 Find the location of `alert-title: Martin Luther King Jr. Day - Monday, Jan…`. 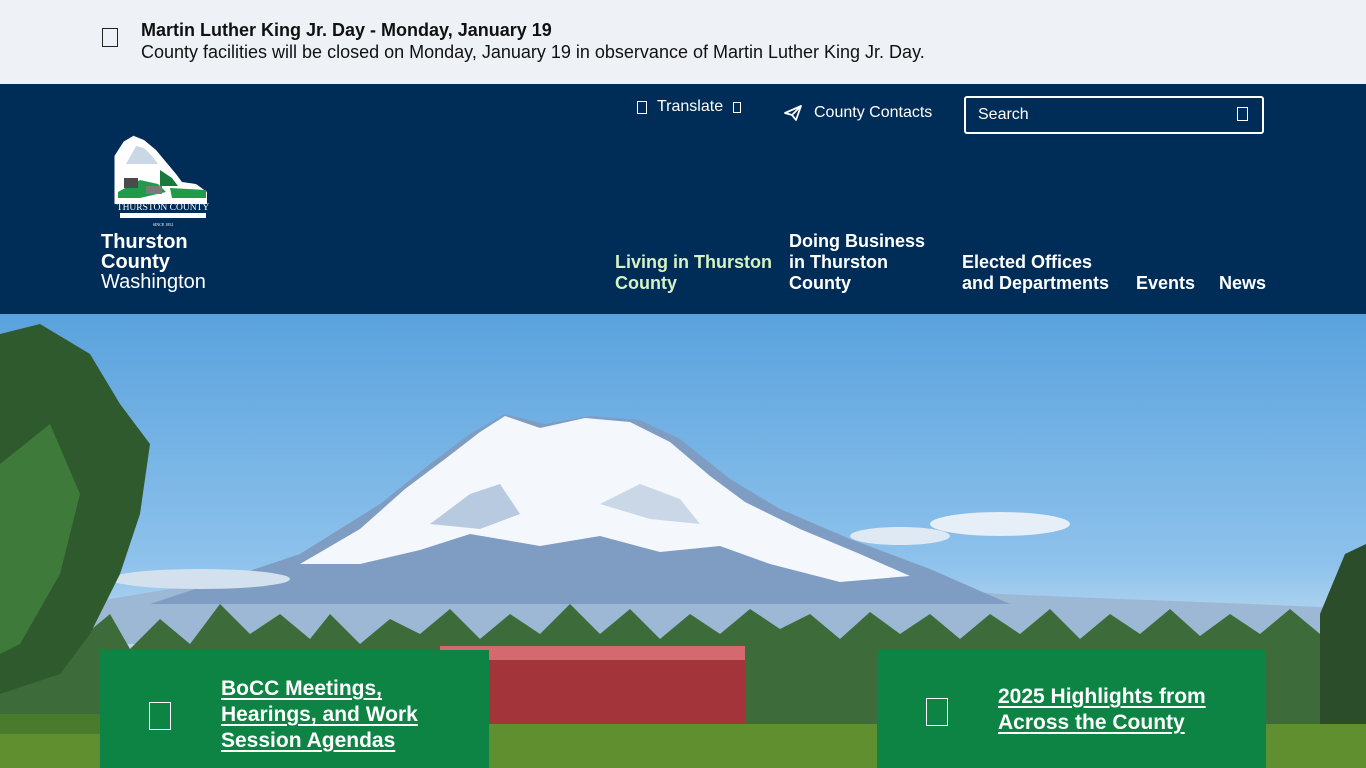

alert-title: Martin Luther King Jr. Day - Monday, Jan… is located at coordinates (346, 30).